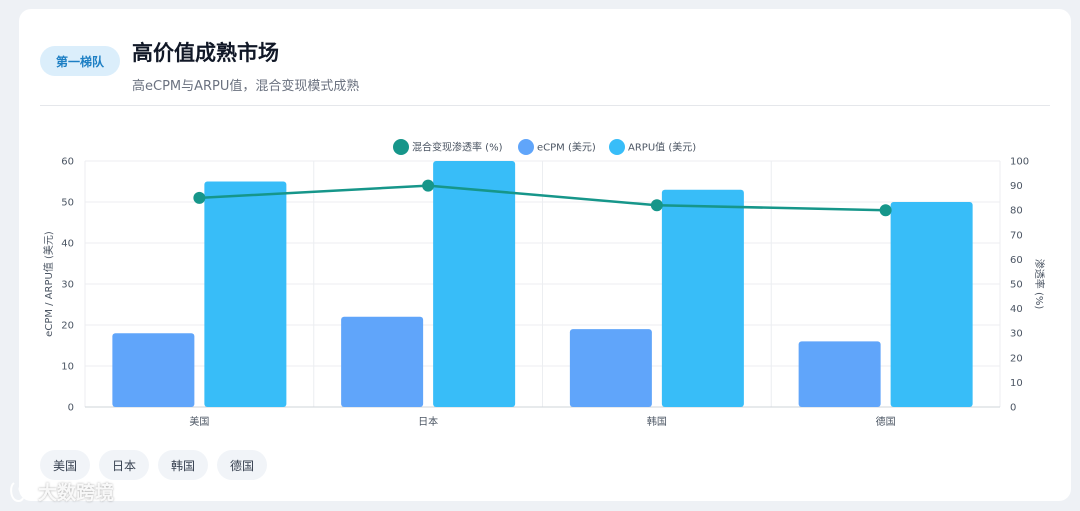  What do you see at coordinates (67, 162) in the screenshot?
I see `y-tick-label: 60` at bounding box center [67, 162].